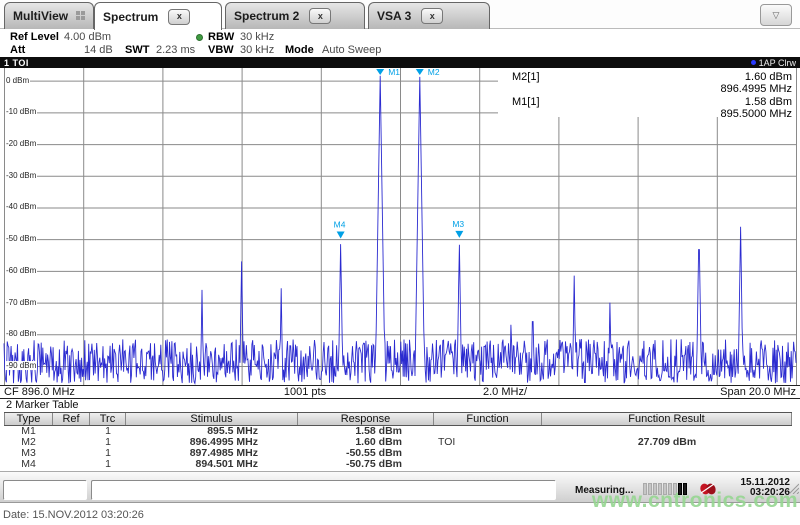  What do you see at coordinates (21, 207) in the screenshot?
I see `y-axis-label: -40 dBm` at bounding box center [21, 207].